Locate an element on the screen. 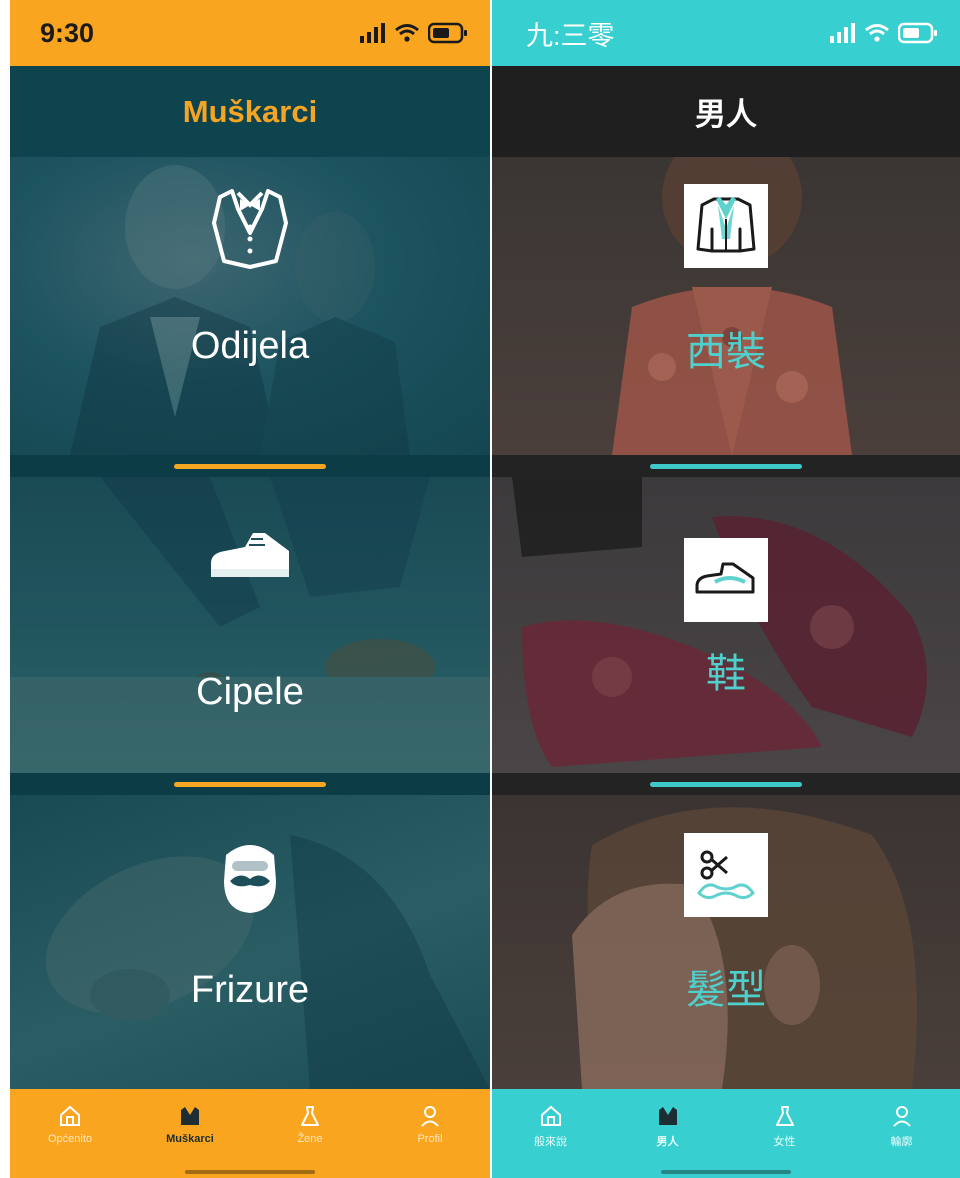 The height and width of the screenshot is (1178, 960). tab-women: 女性 is located at coordinates (785, 1127).